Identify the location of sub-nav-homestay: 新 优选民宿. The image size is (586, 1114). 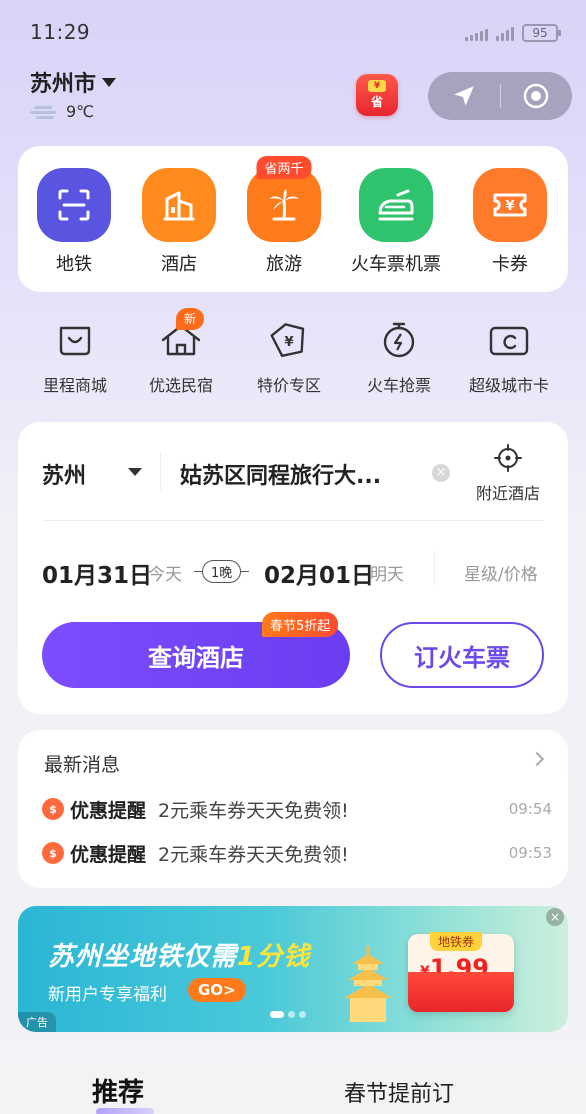
(181, 352).